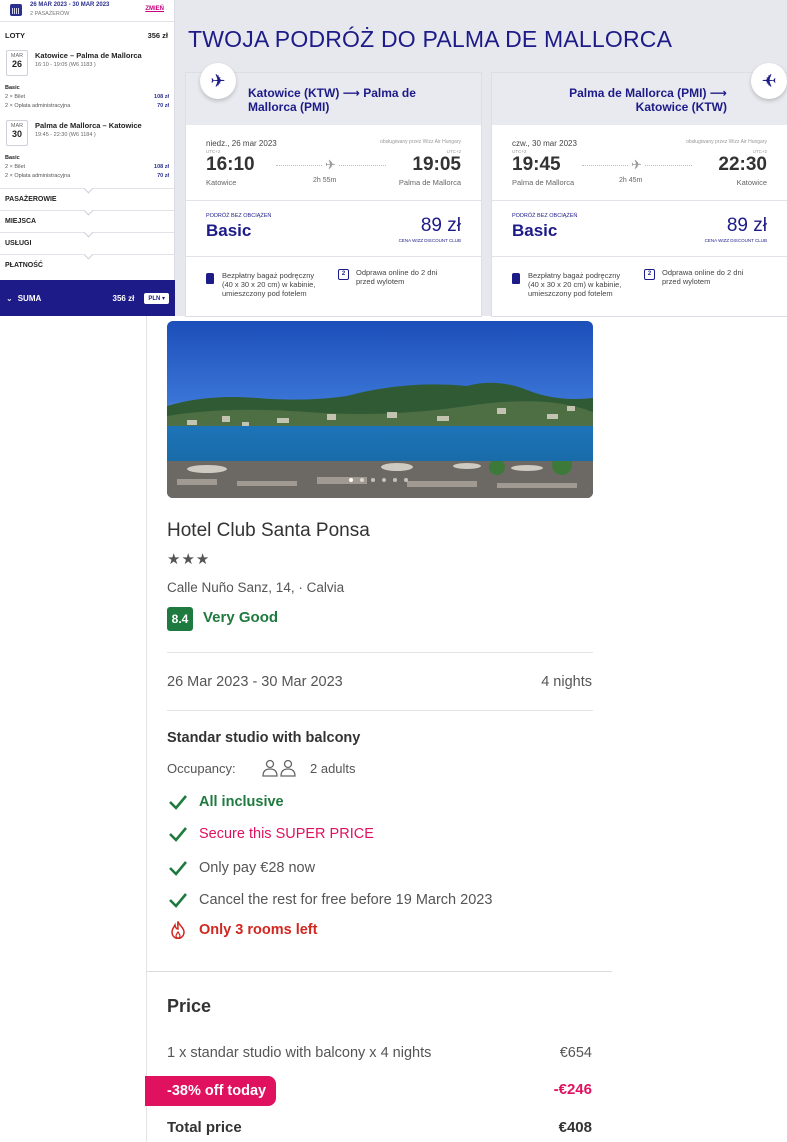 The width and height of the screenshot is (787, 1142). What do you see at coordinates (718, 93) in the screenshot?
I see `arrow-right-icon: ⟶` at bounding box center [718, 93].